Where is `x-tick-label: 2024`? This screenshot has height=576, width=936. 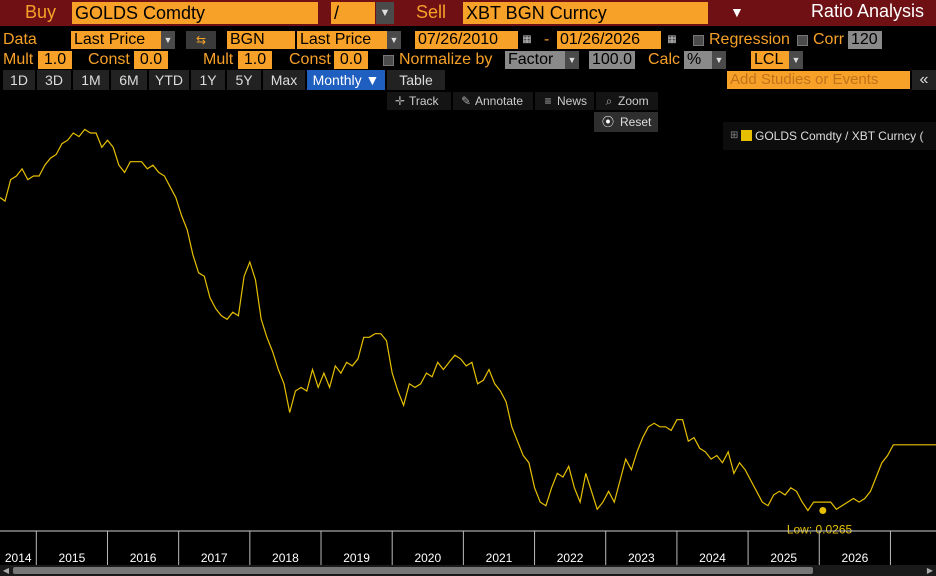
x-tick-label: 2024 is located at coordinates (712, 558).